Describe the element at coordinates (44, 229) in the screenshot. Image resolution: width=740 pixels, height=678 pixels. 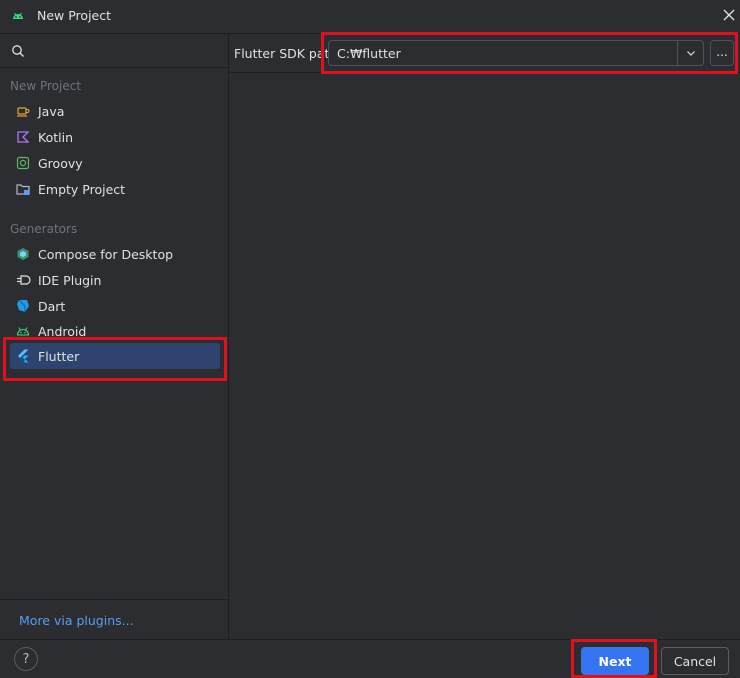
I see `section-label-generators: Generators` at that location.